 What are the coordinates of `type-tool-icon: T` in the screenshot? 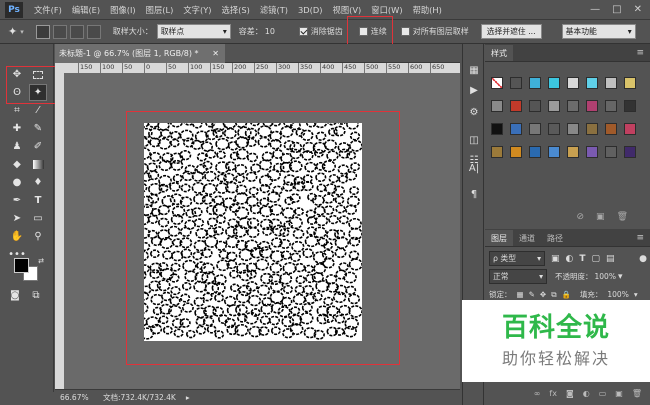 It's located at (38, 200).